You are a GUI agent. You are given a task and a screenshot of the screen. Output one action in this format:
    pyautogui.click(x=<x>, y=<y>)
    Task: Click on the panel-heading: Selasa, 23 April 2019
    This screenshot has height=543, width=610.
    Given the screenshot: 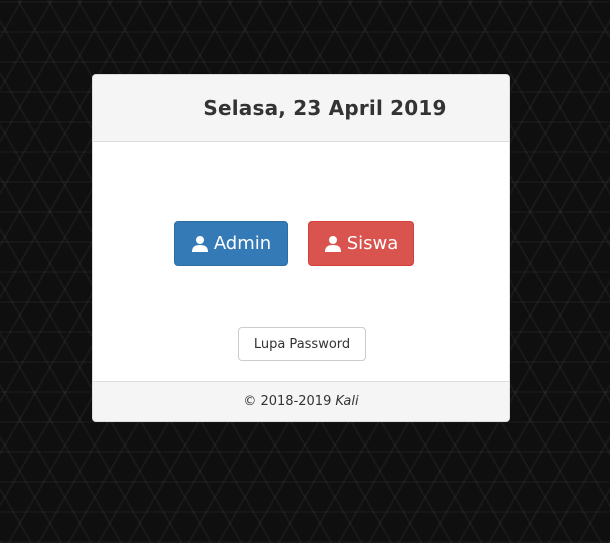 What is the action you would take?
    pyautogui.click(x=301, y=108)
    